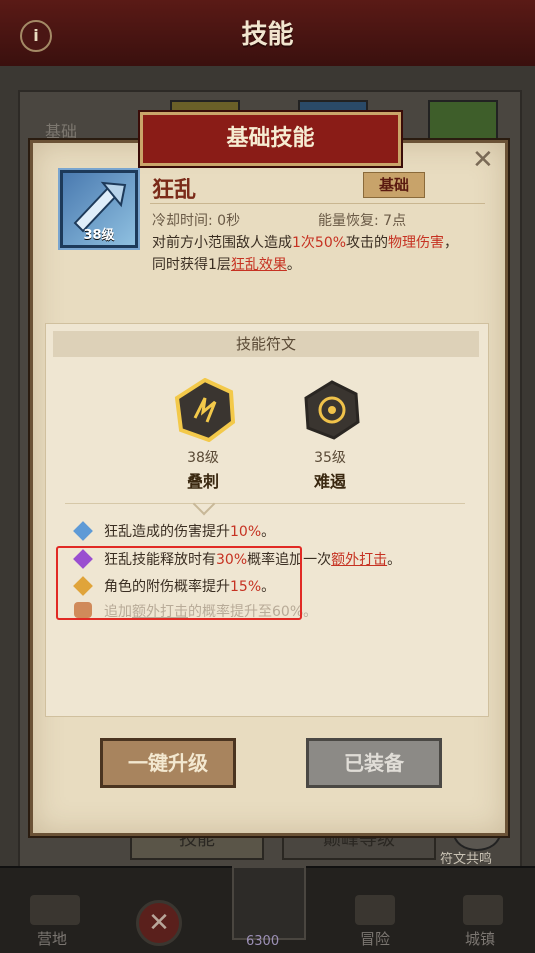 This screenshot has height=953, width=535. Describe the element at coordinates (374, 763) in the screenshot. I see `equipped-button: 已装备` at that location.